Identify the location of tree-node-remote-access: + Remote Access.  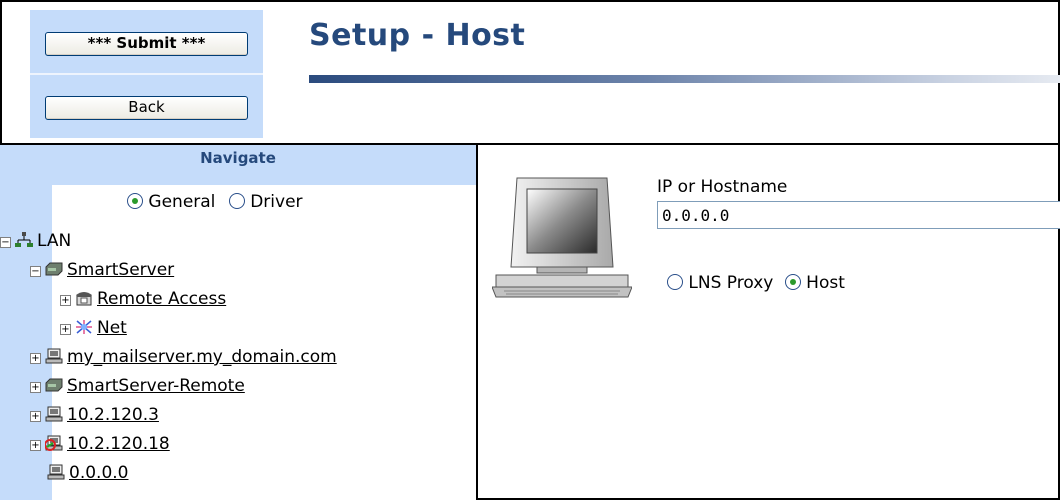
(143, 299).